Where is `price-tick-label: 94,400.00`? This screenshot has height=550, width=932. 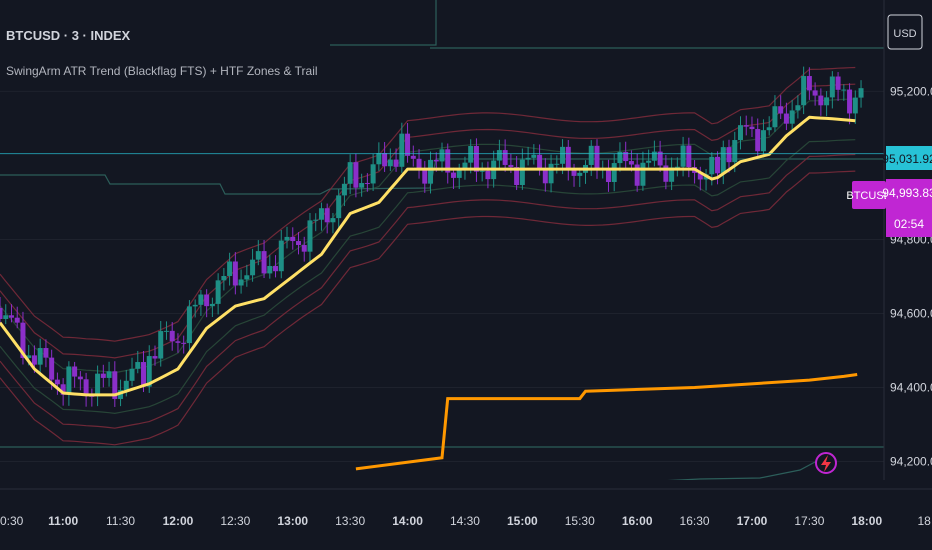 price-tick-label: 94,400.00 is located at coordinates (911, 387).